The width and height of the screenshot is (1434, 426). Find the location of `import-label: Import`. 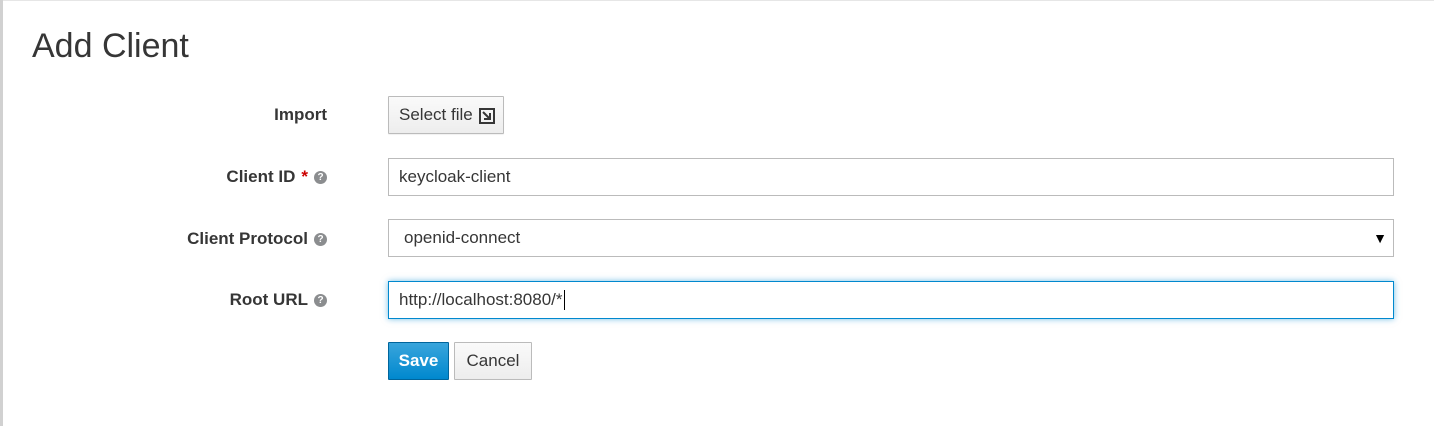

import-label: Import is located at coordinates (300, 114).